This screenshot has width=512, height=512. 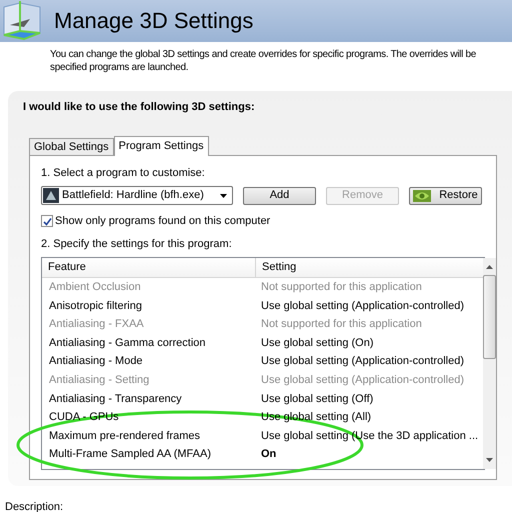 I want to click on action-button: Add, so click(x=279, y=195).